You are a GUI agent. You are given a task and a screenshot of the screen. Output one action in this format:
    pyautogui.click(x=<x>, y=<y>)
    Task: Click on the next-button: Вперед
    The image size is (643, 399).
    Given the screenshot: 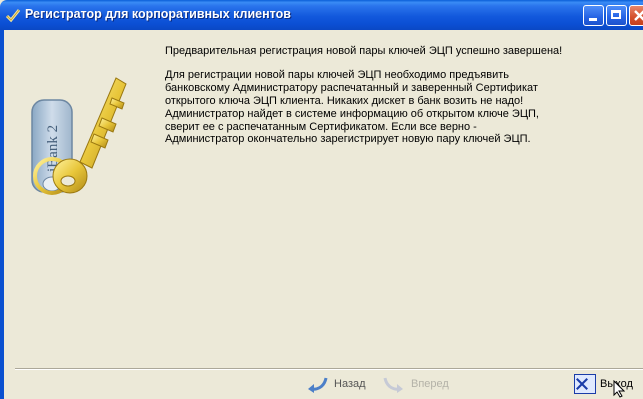 What is the action you would take?
    pyautogui.click(x=416, y=384)
    